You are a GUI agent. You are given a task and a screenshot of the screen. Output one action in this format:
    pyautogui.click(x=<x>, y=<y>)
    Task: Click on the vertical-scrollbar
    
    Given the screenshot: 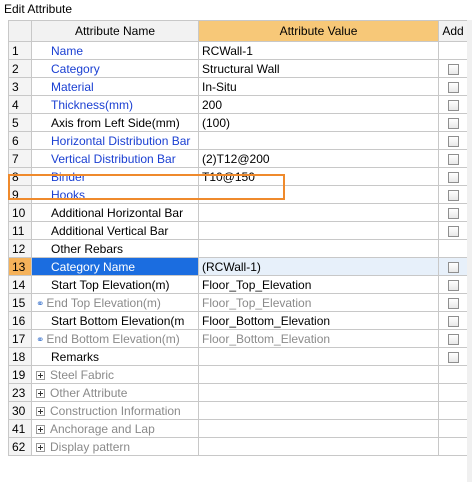 What is the action you would take?
    pyautogui.click(x=469, y=251)
    